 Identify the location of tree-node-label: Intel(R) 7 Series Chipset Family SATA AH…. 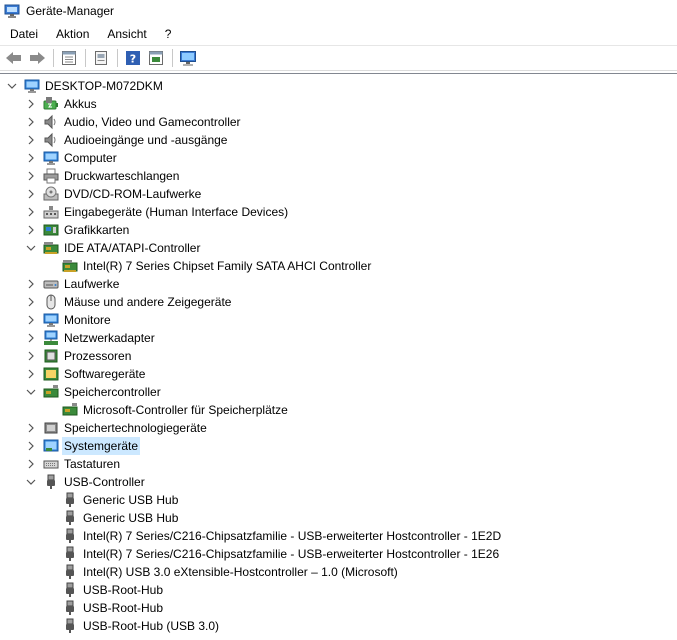
(227, 266).